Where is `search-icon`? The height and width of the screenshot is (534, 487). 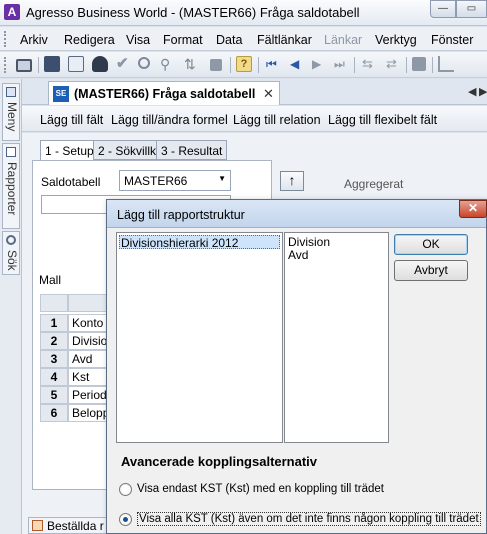
search-icon is located at coordinates (11, 240).